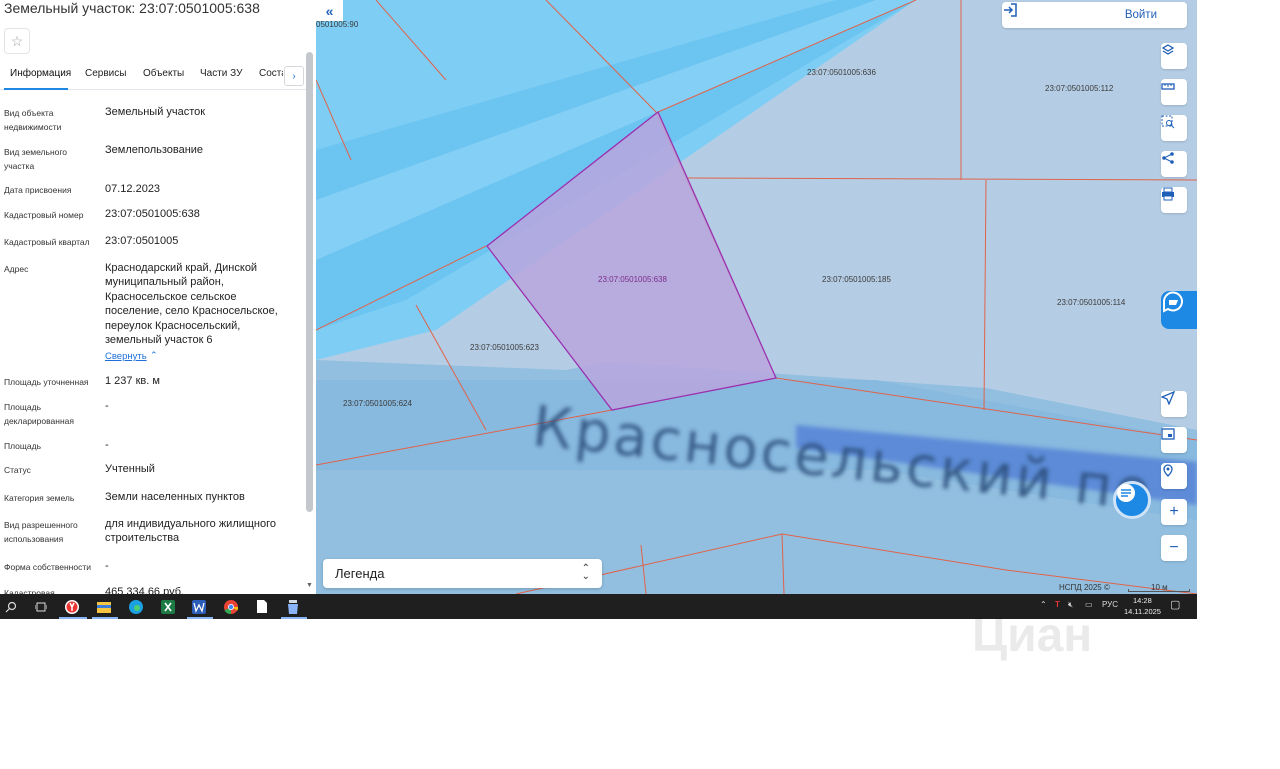 This screenshot has height=769, width=1280. What do you see at coordinates (39, 414) in the screenshot?
I see `row-label: Площадь декларированная` at bounding box center [39, 414].